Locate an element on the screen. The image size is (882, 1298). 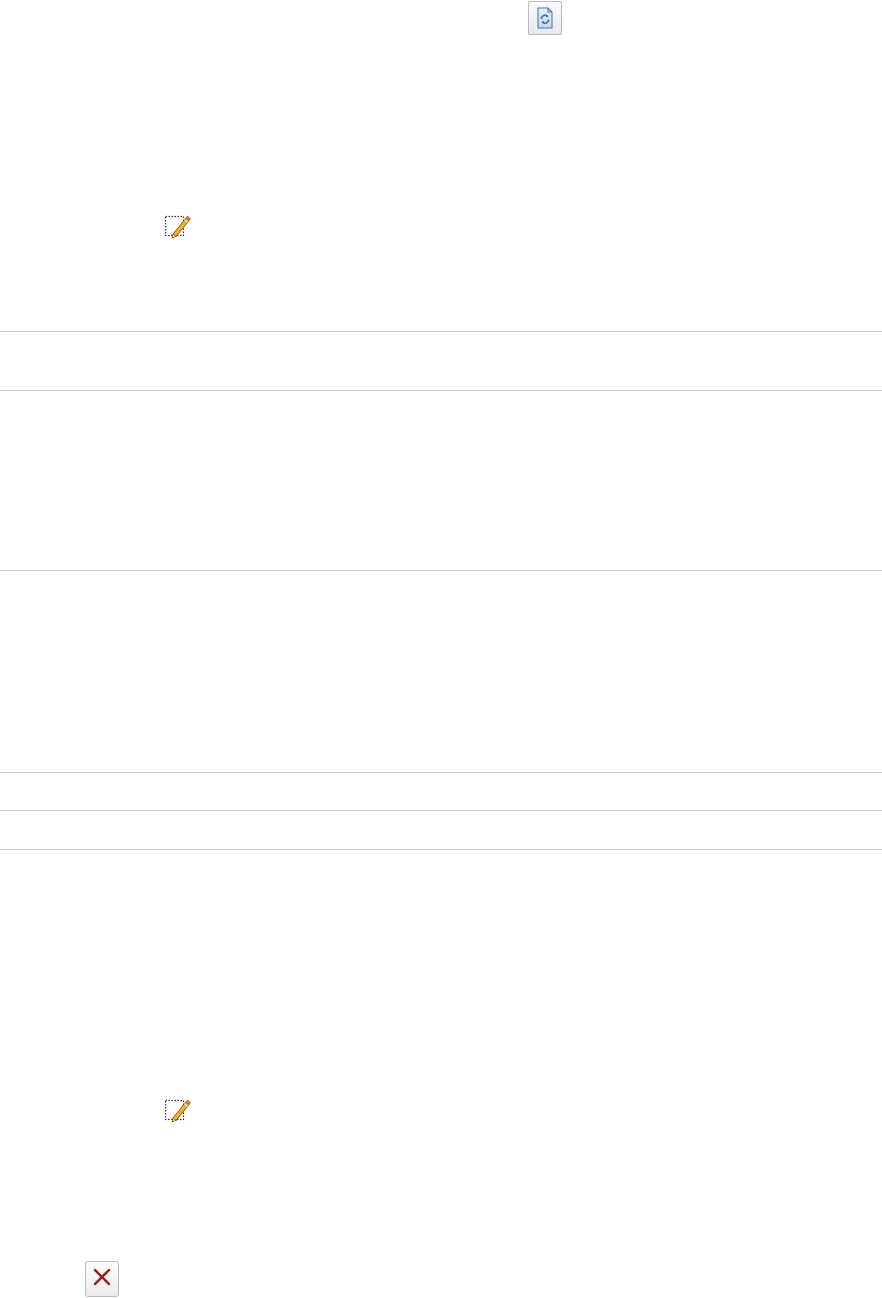
refresh-button is located at coordinates (545, 18).